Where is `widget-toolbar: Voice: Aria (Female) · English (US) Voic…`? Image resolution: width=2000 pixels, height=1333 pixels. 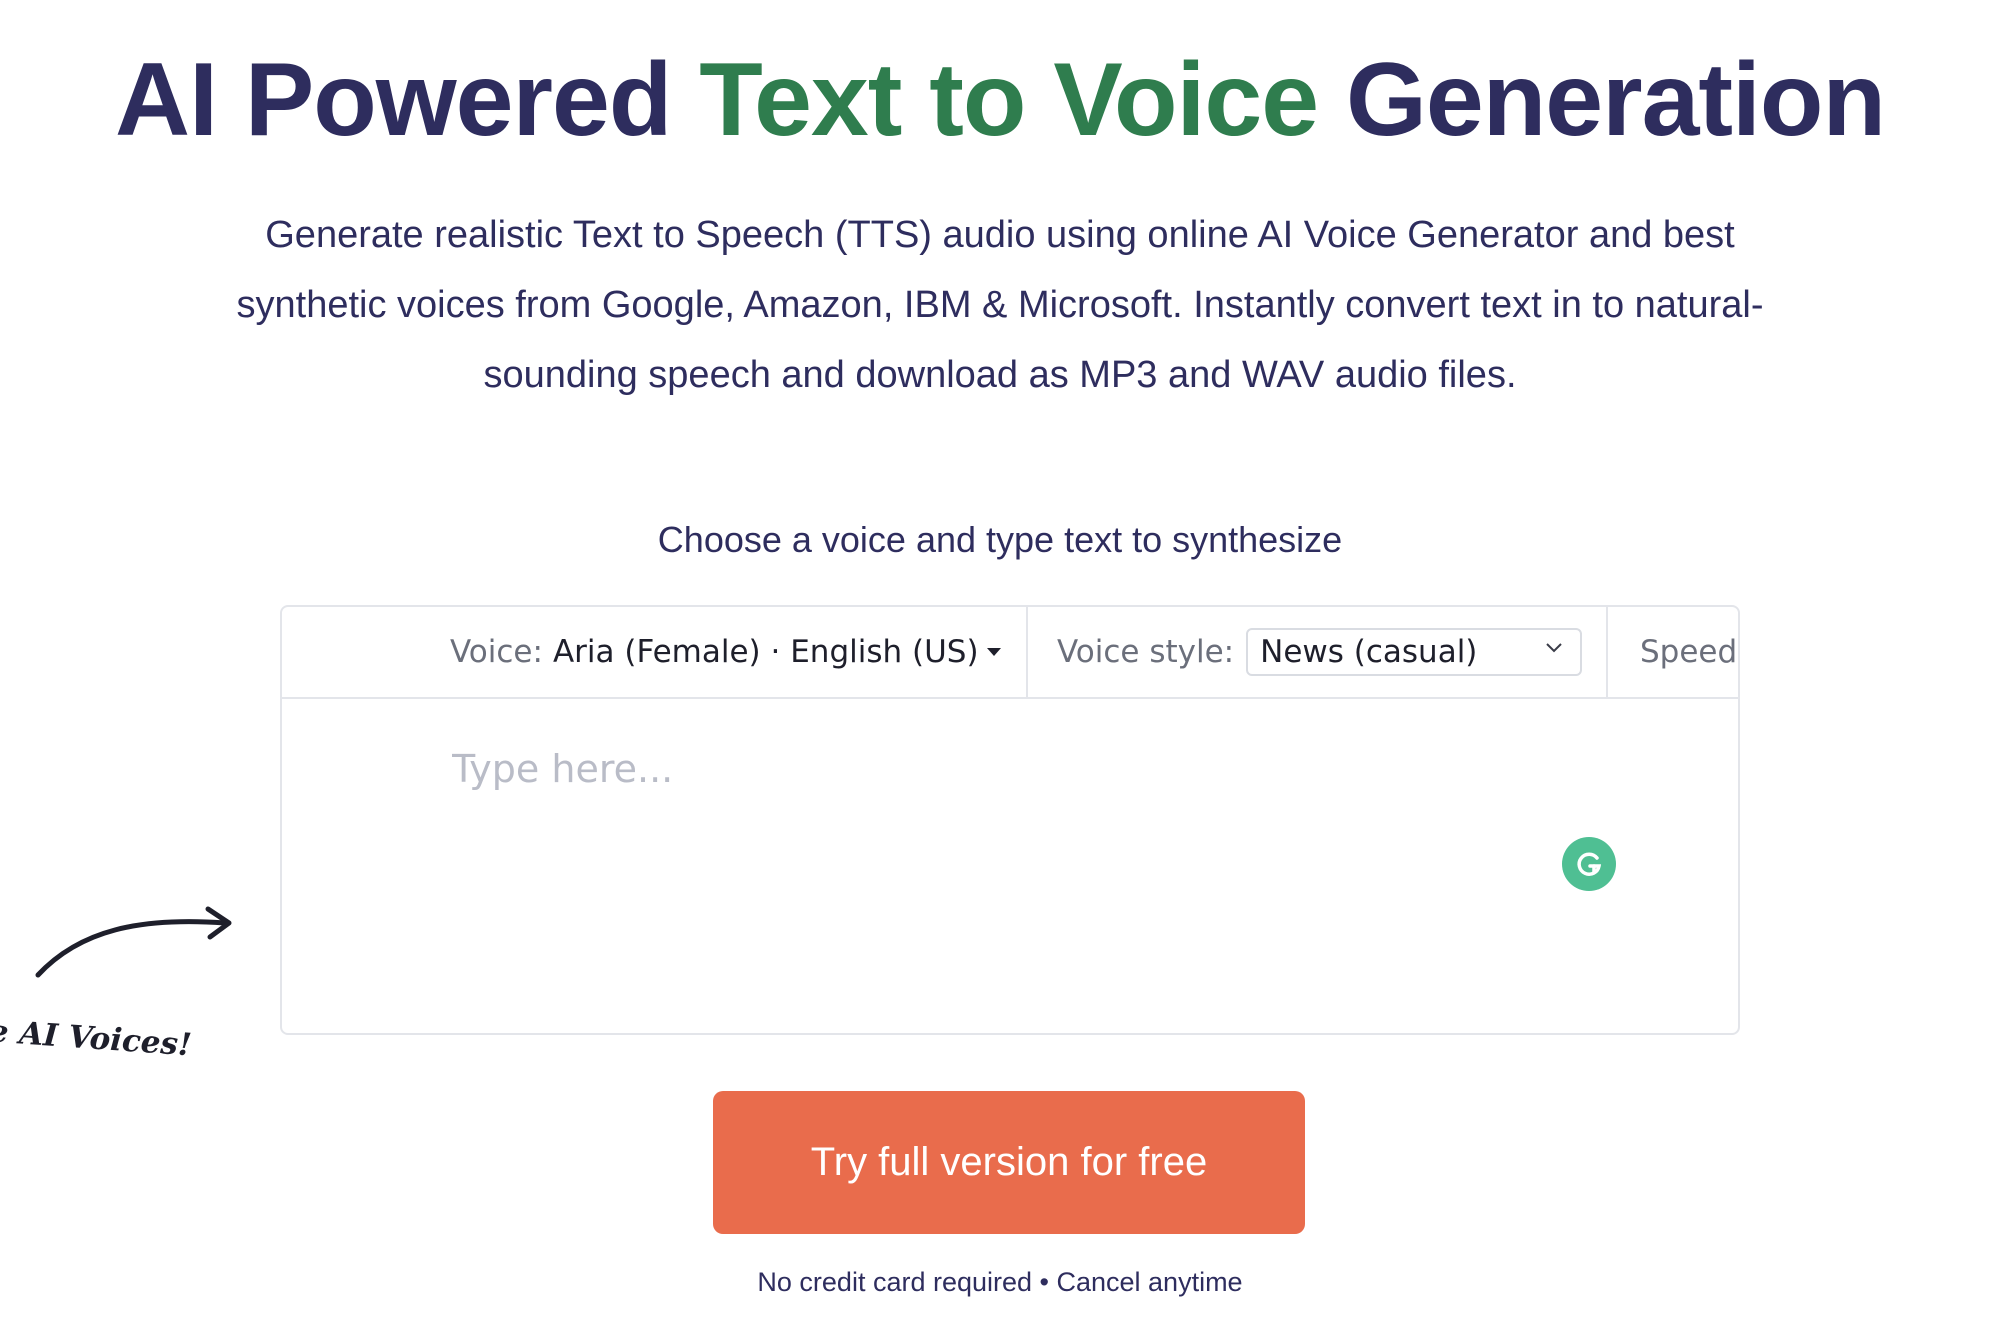 widget-toolbar: Voice: Aria (Female) · English (US) Voic… is located at coordinates (1010, 653).